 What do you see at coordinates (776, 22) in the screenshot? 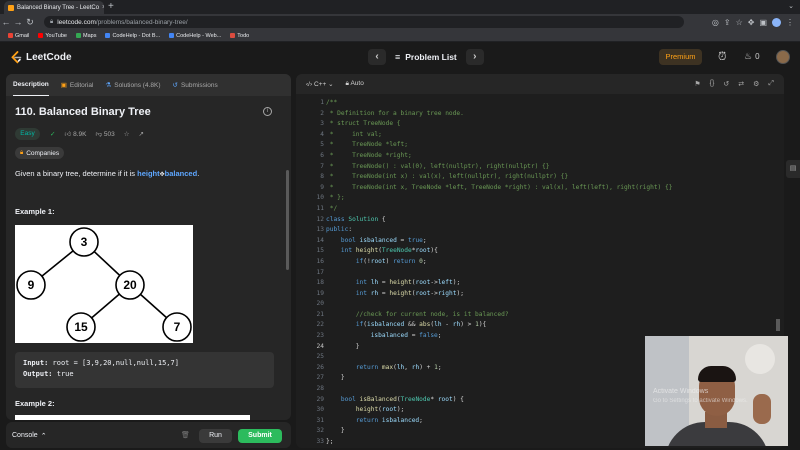
I see `profile-avatar` at bounding box center [776, 22].